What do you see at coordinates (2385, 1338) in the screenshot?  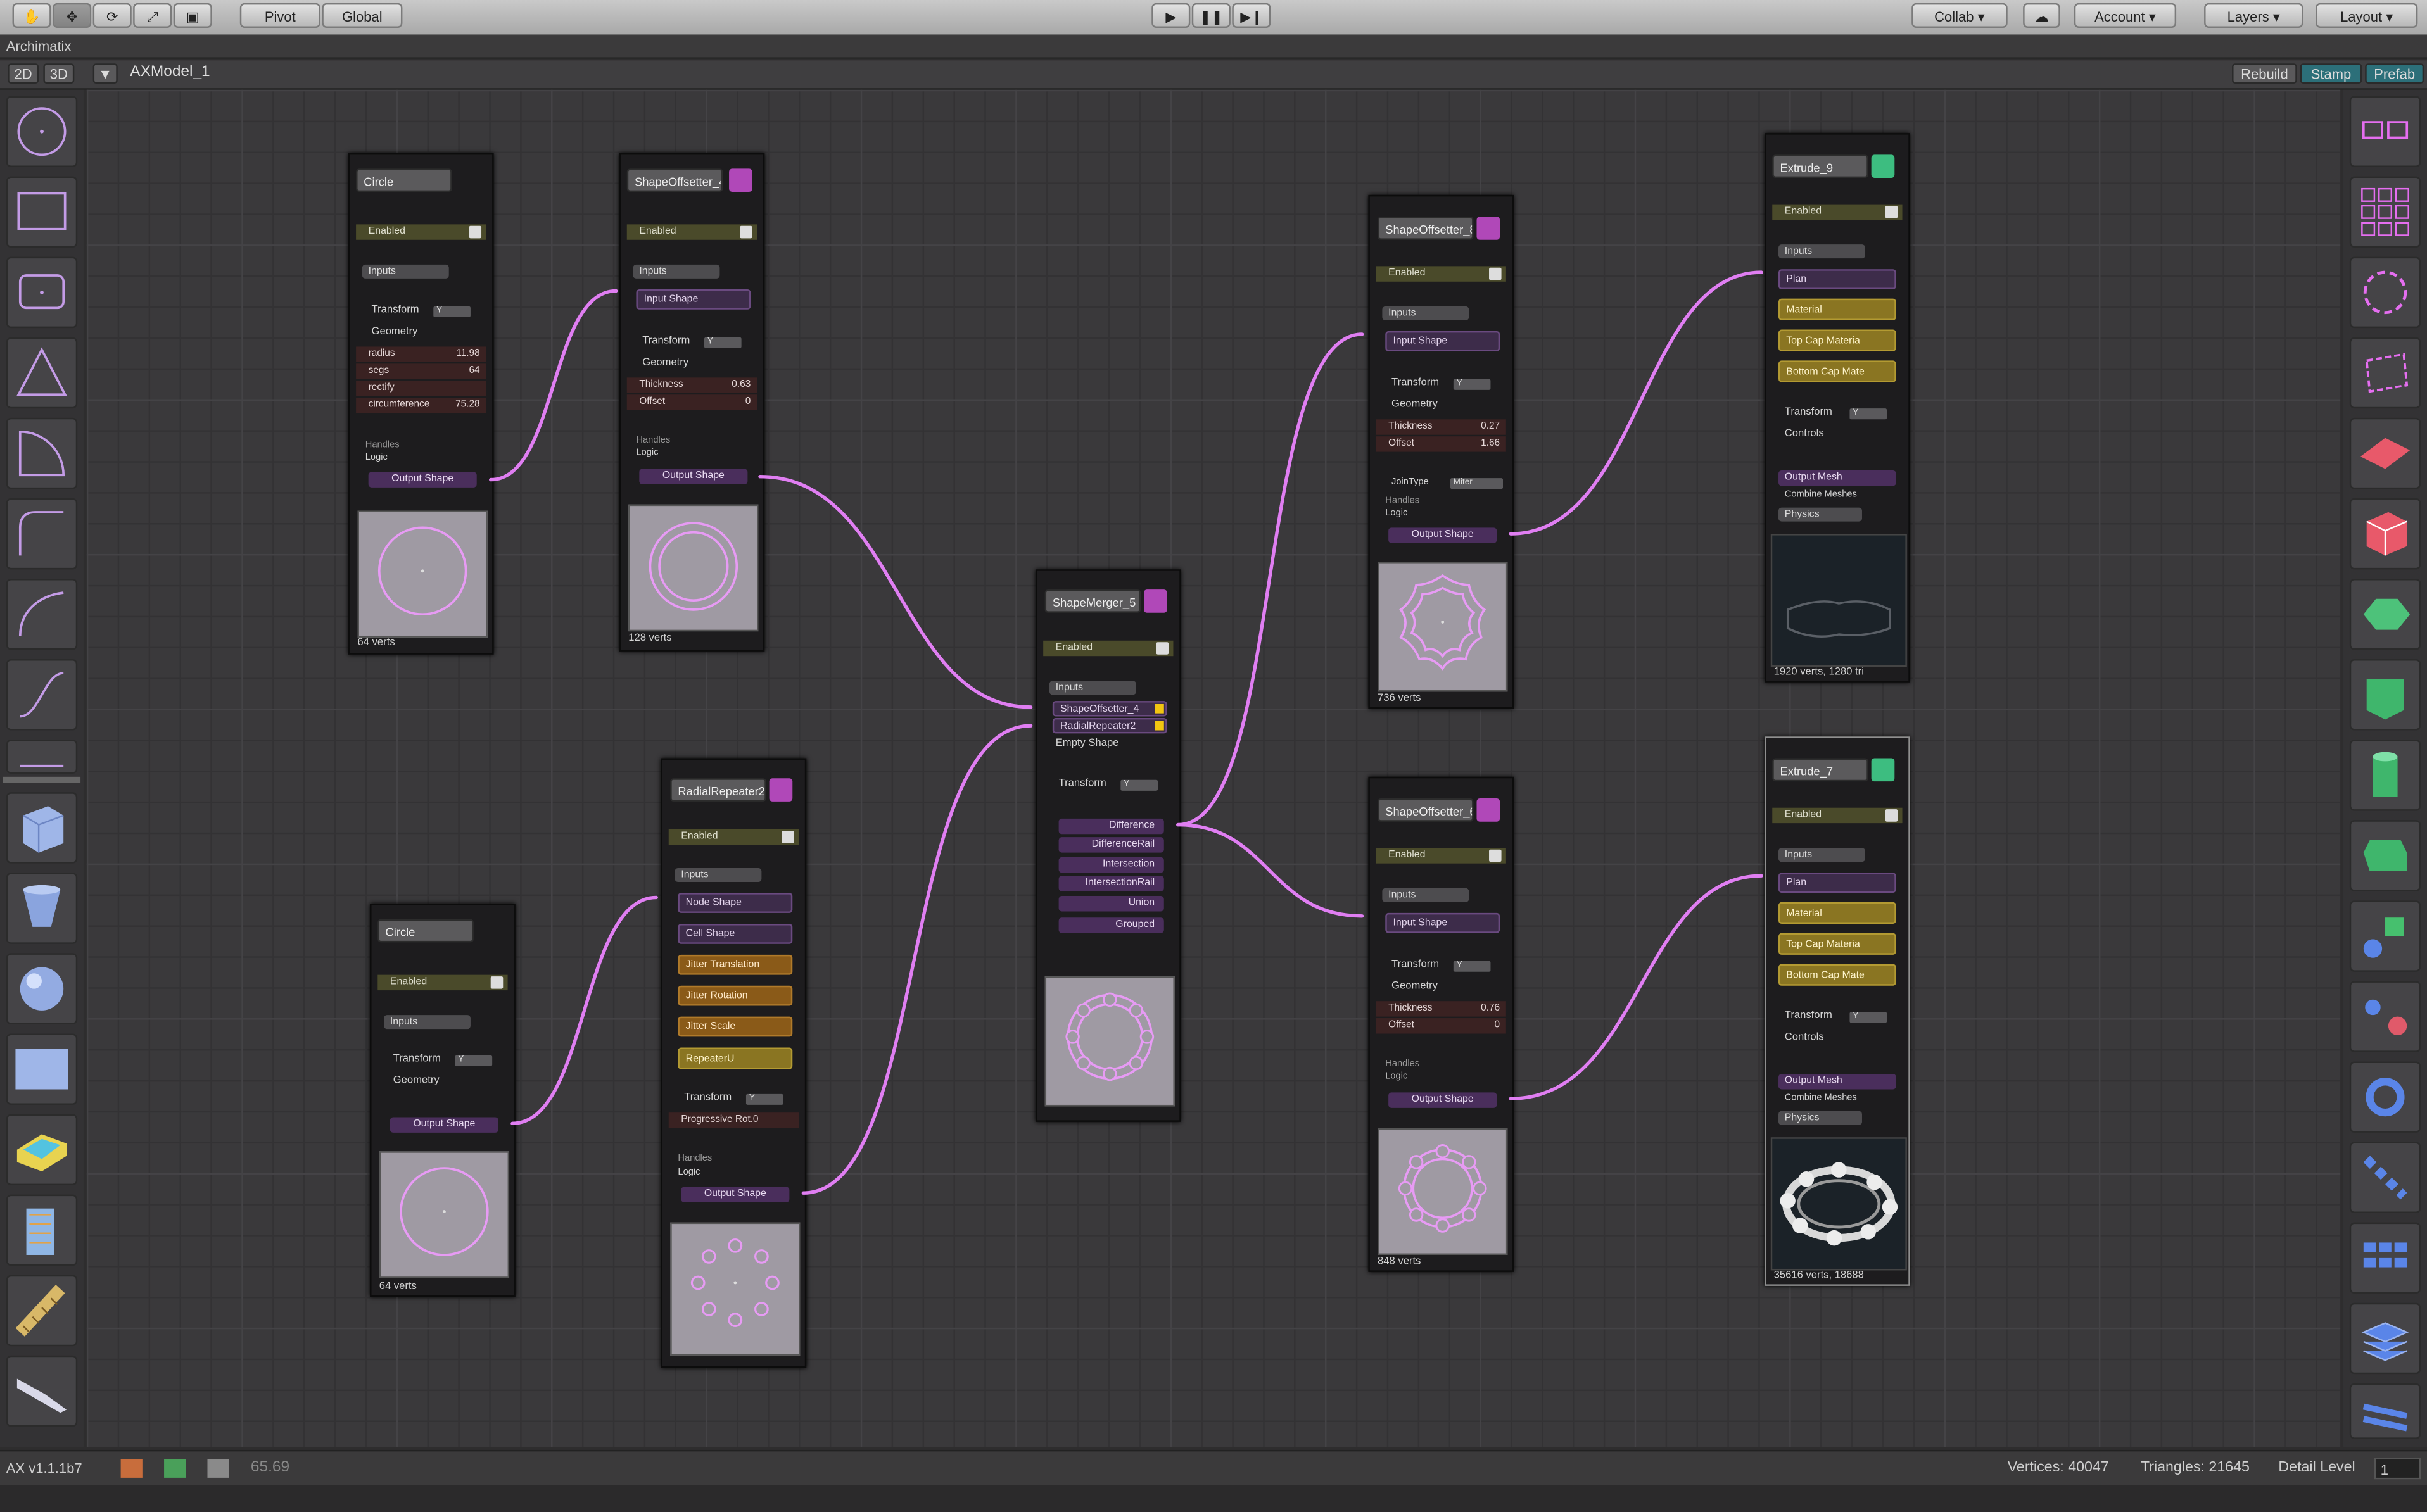 I see `floor-repeater-tool` at bounding box center [2385, 1338].